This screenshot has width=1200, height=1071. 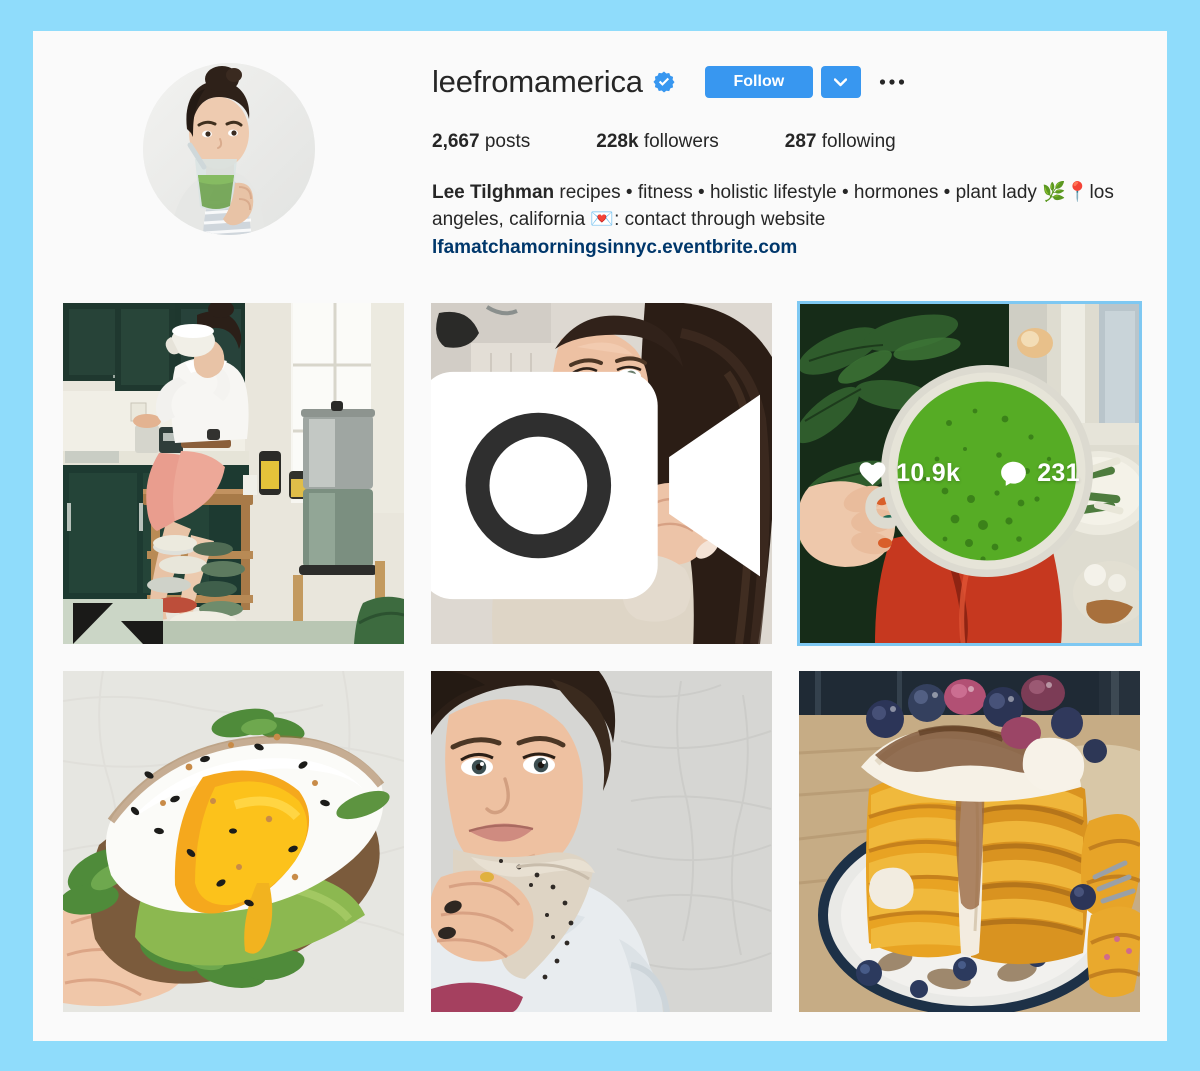 I want to click on profile-avatar, so click(x=229, y=149).